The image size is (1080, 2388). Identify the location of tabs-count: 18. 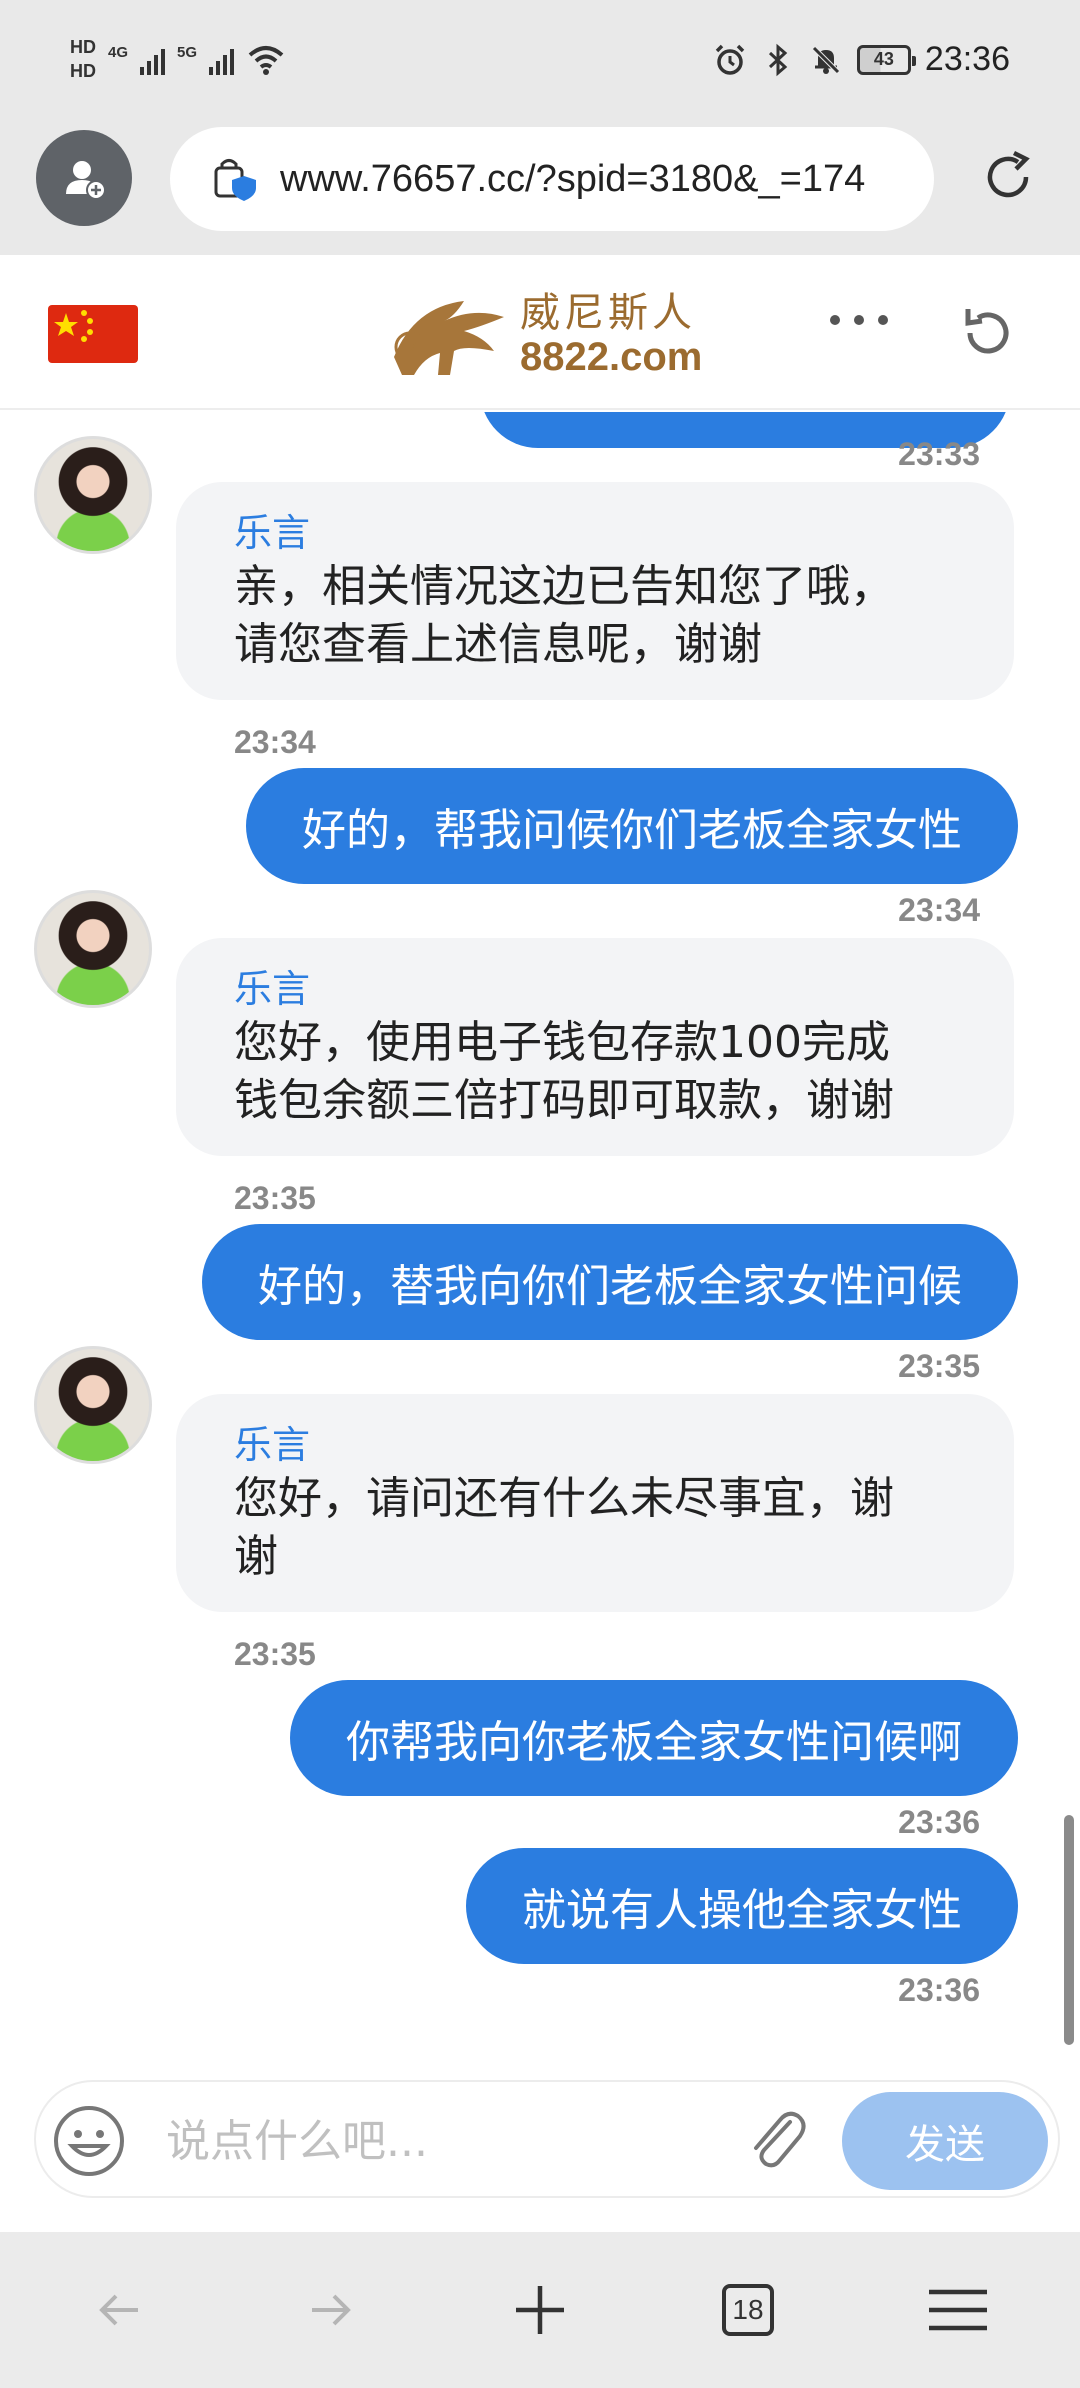
(748, 2310).